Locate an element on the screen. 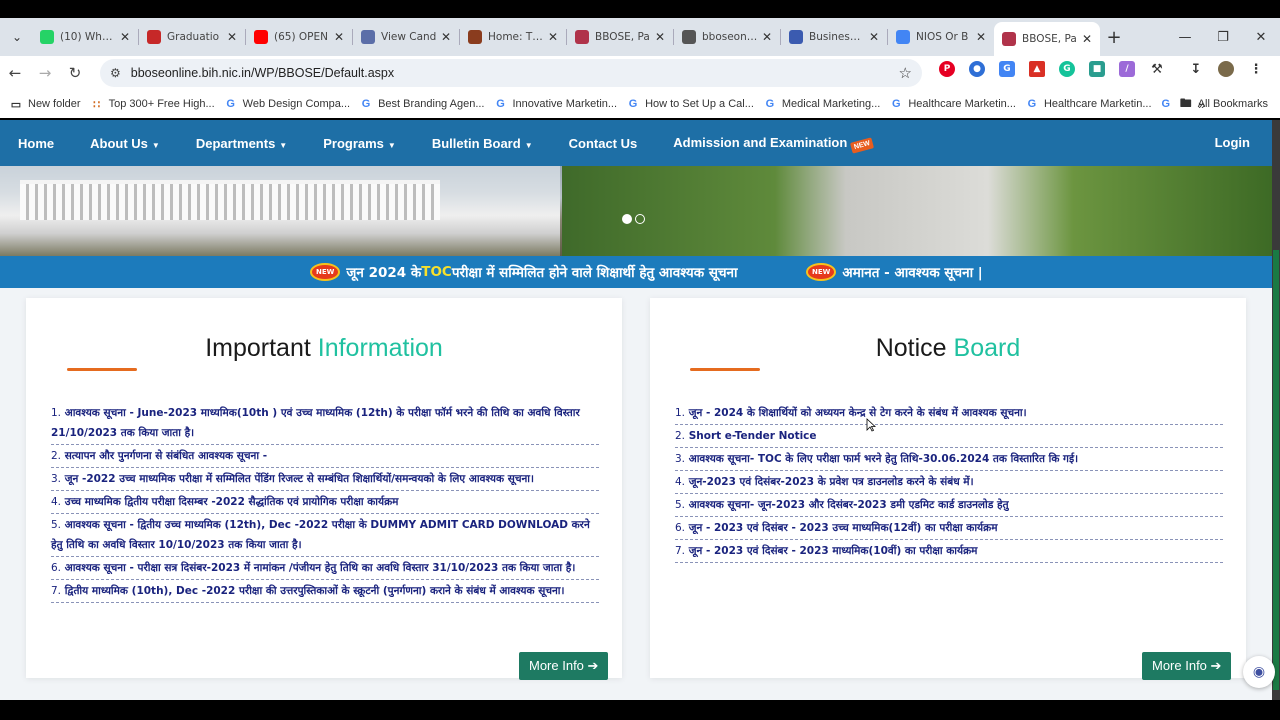 The height and width of the screenshot is (720, 1280). pinterest-icon: P is located at coordinates (947, 69).